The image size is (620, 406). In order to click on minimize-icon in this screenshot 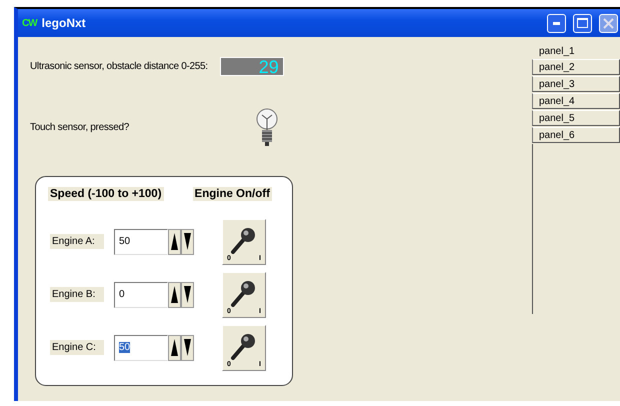, I will do `click(556, 23)`.